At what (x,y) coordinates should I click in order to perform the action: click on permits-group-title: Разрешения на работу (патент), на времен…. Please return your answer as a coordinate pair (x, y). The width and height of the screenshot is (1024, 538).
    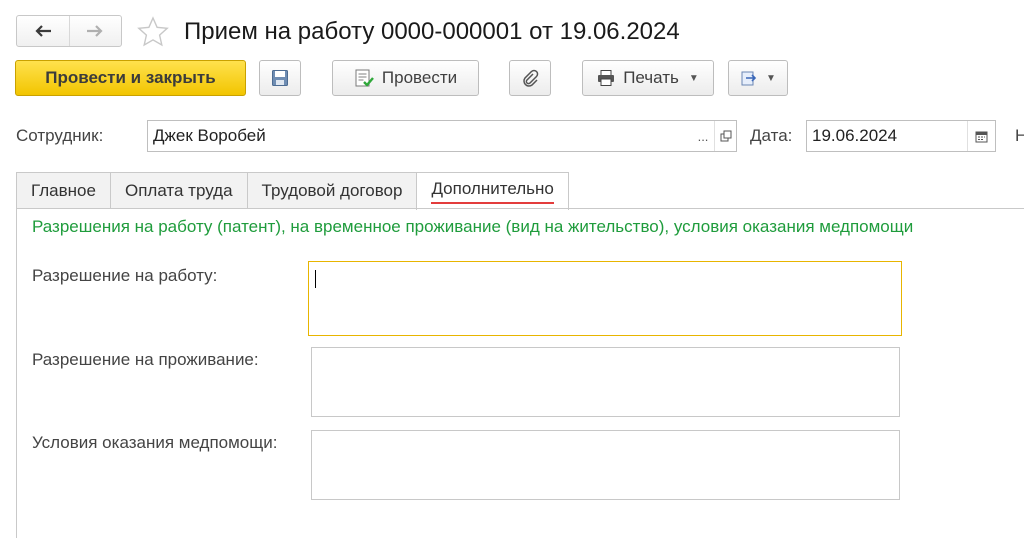
    Looking at the image, I should click on (473, 226).